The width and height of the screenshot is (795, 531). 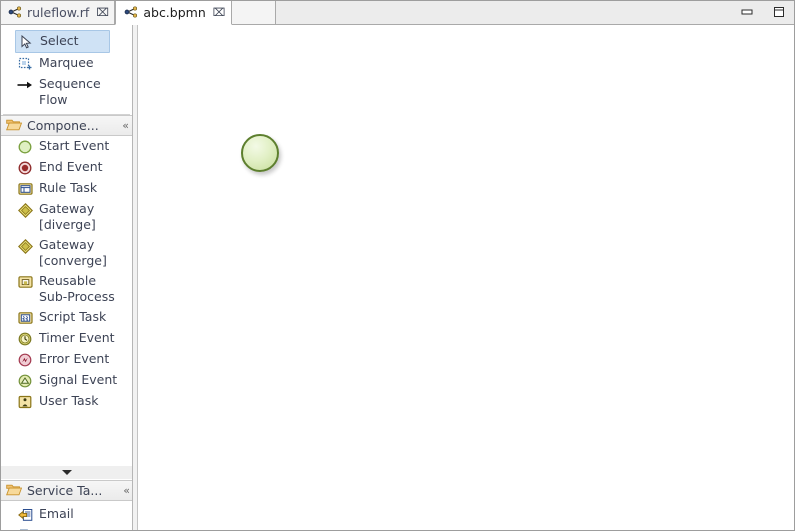 I want to click on palette-item-gateway-converge: Gateway [converge], so click(x=66, y=253).